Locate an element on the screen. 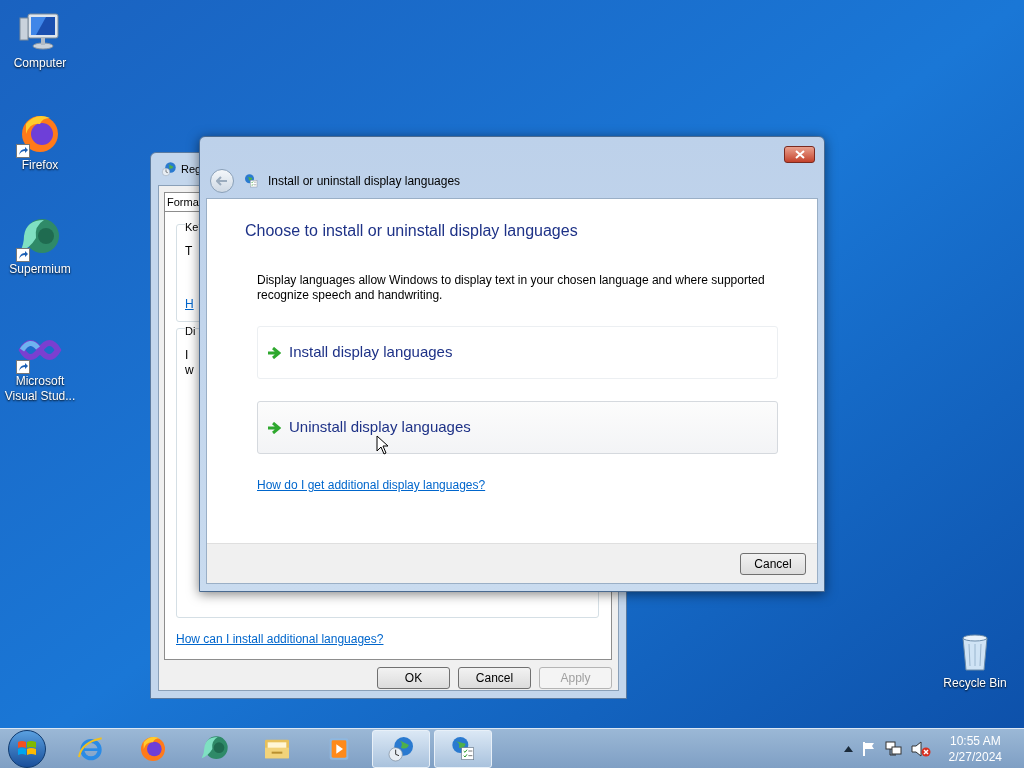 This screenshot has width=1024, height=768. windows-logo-icon is located at coordinates (27, 748).